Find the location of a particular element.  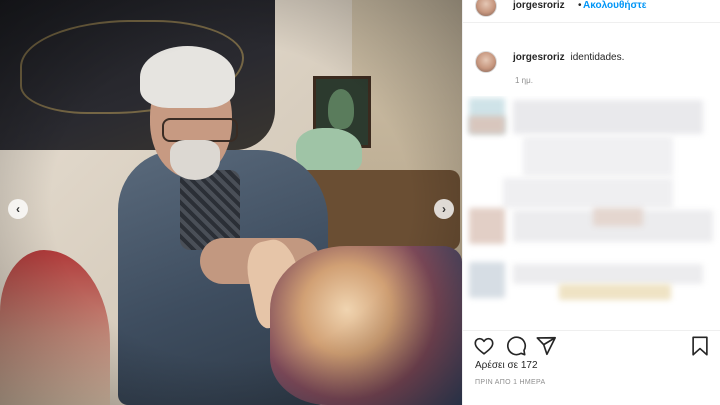

comment-icon is located at coordinates (516, 346).